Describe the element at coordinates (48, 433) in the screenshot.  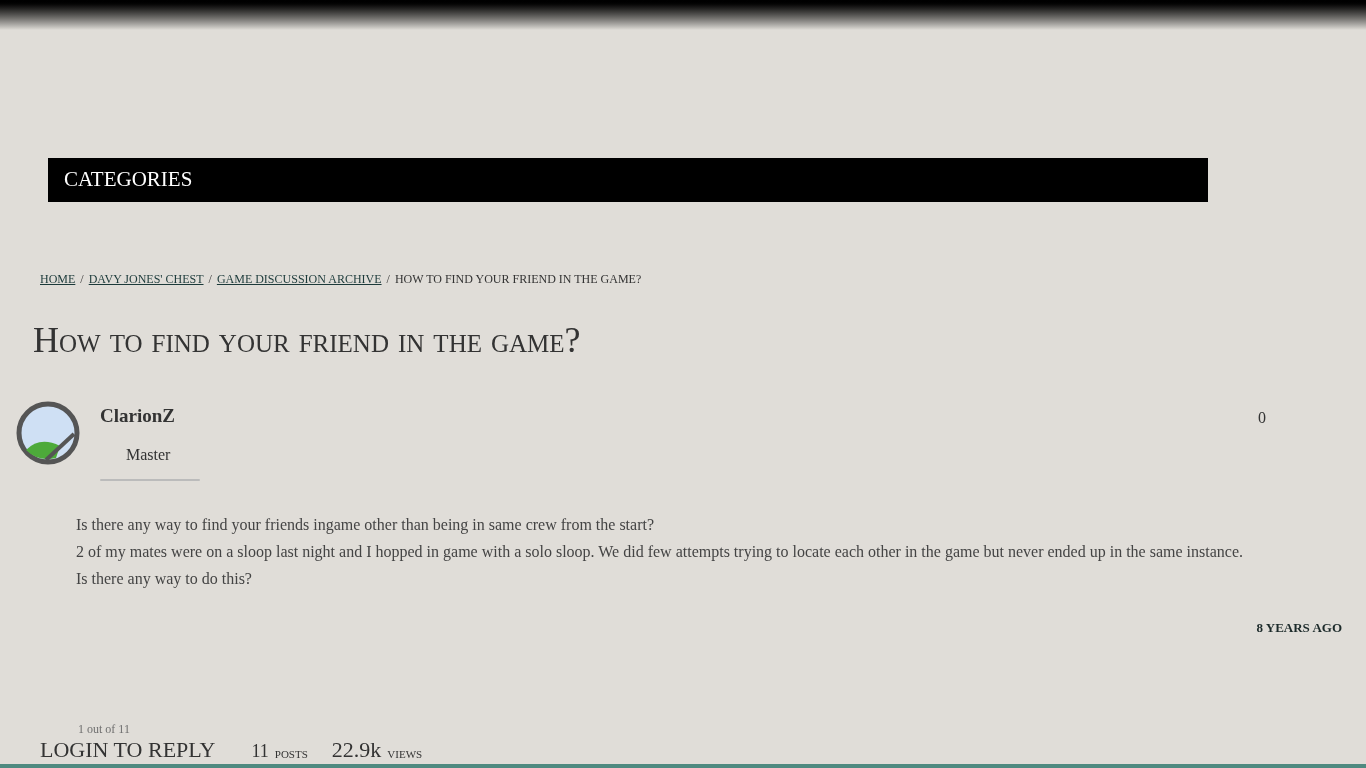
I see `avatar-icon` at that location.